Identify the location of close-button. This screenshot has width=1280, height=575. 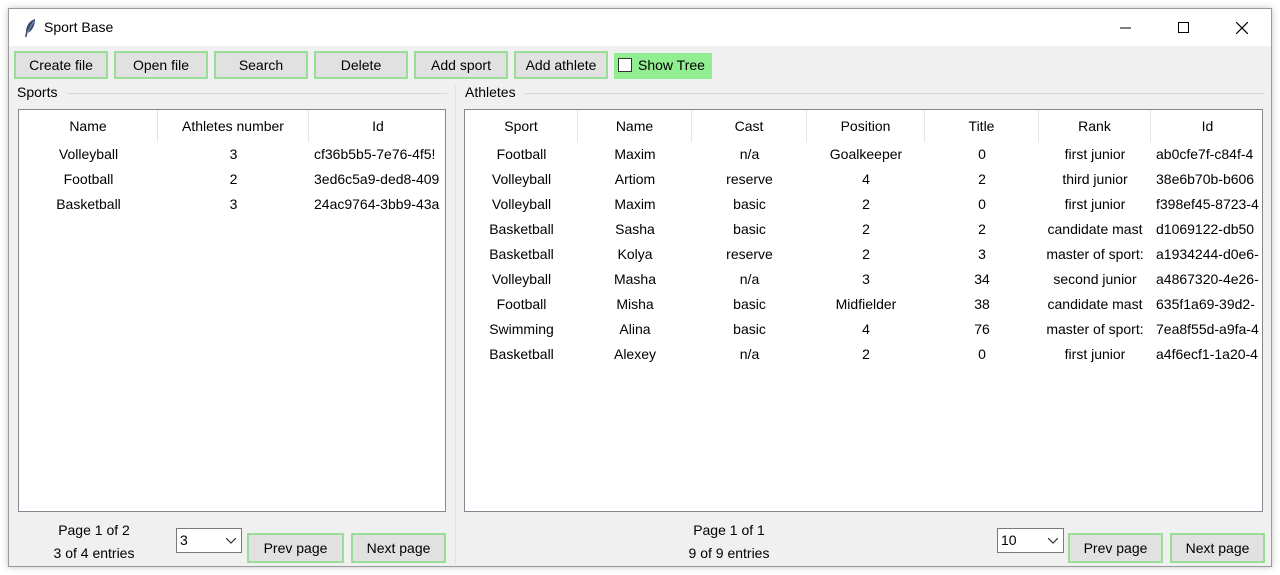
(1241, 27).